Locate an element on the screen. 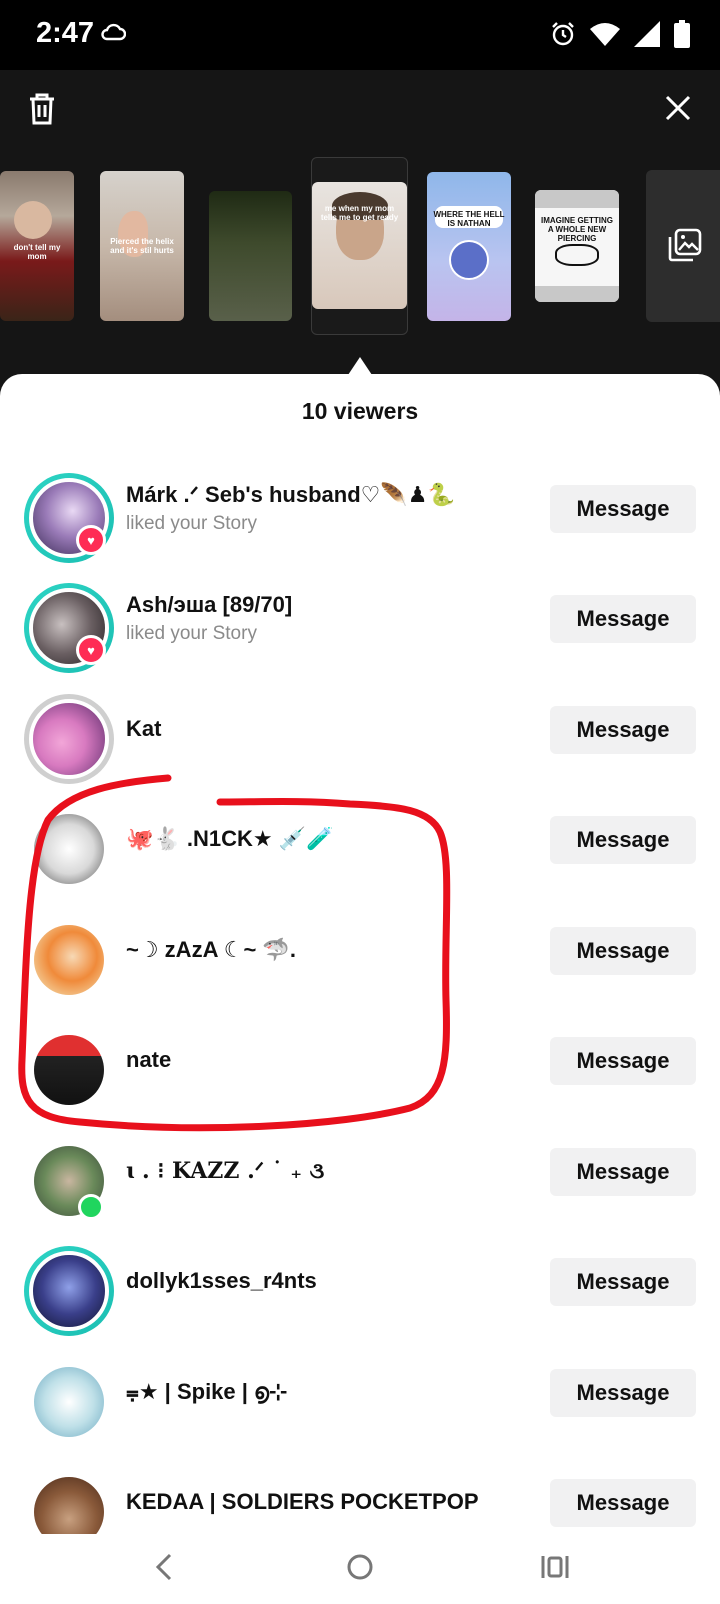 Image resolution: width=720 pixels, height=1604 pixels. wifi-icon is located at coordinates (605, 34).